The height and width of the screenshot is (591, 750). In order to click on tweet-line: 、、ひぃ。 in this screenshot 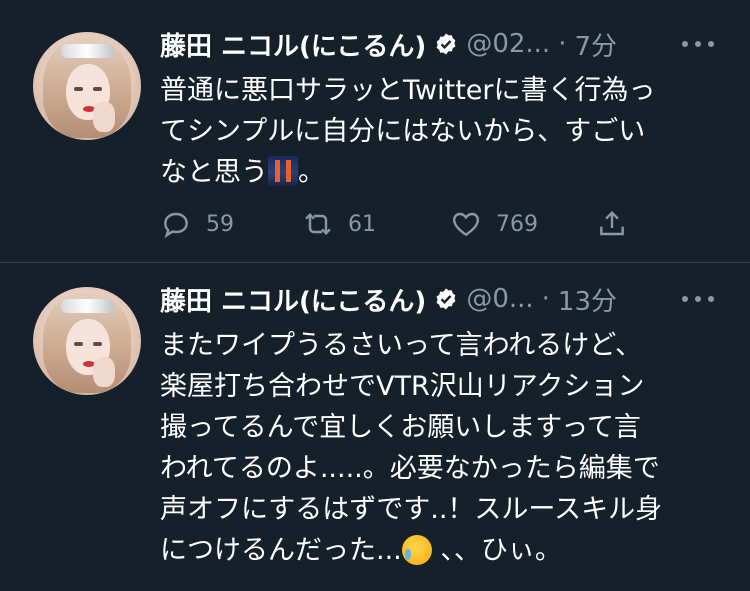, I will do `click(501, 550)`.